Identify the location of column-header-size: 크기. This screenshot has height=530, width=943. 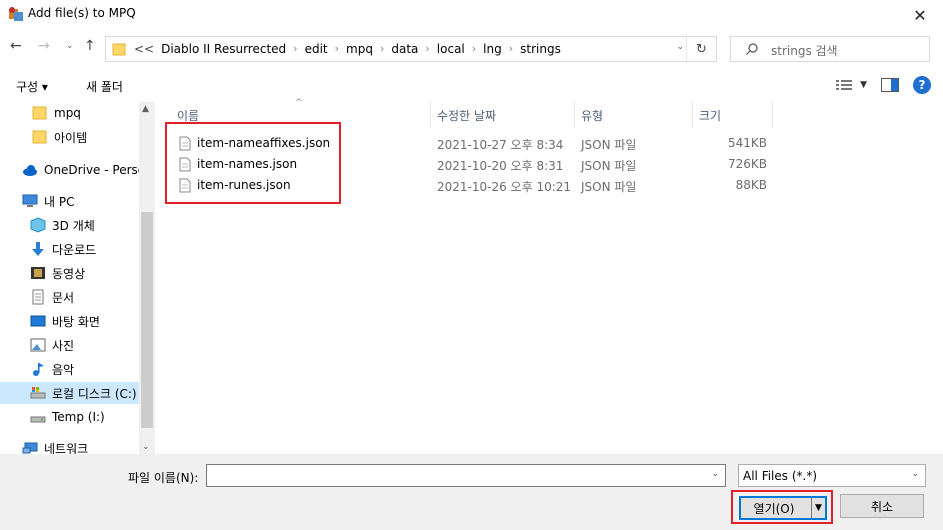
(733, 115).